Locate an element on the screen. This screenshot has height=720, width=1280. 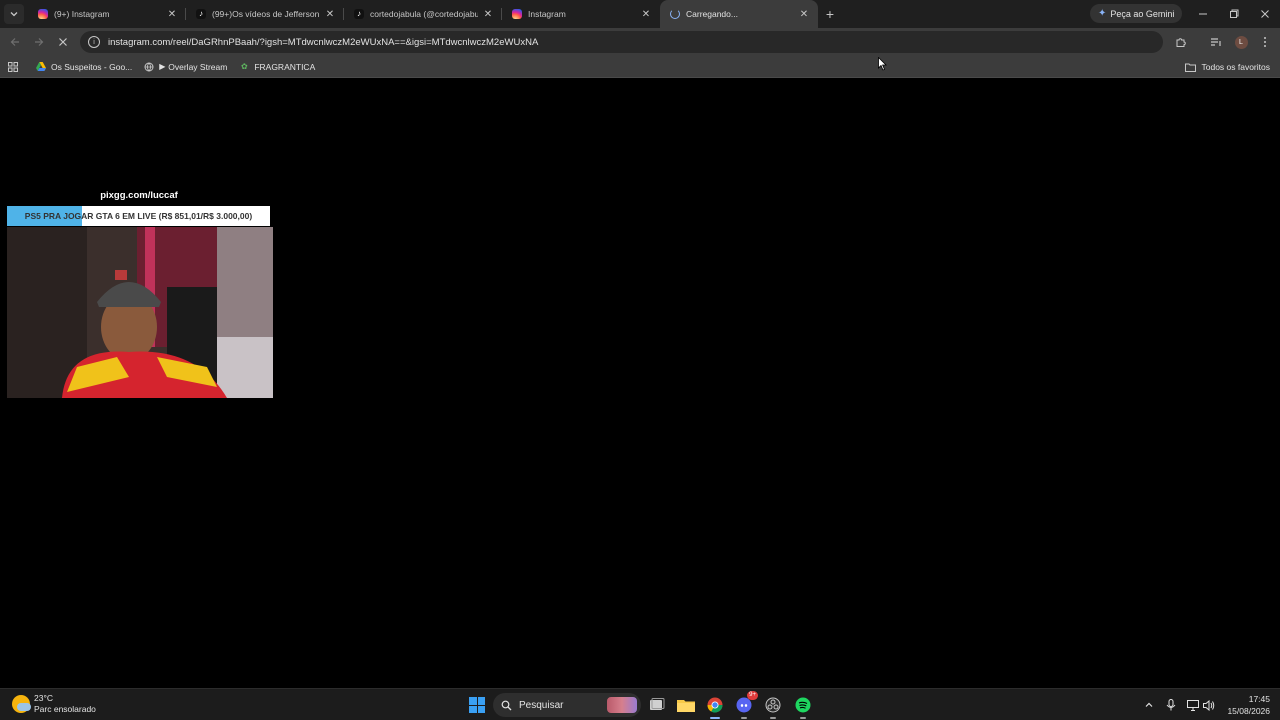
tab-loading-active: Carregando... ✕ is located at coordinates (739, 14).